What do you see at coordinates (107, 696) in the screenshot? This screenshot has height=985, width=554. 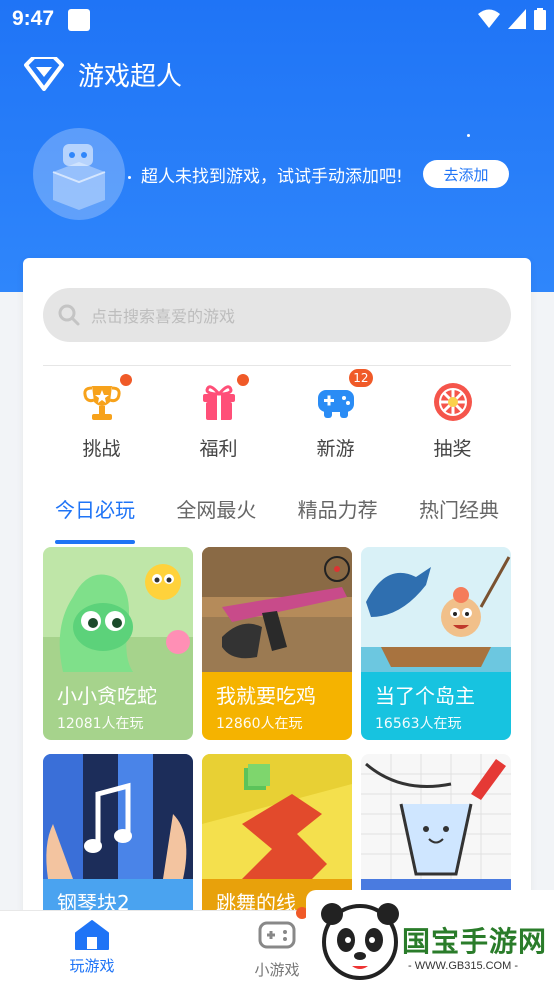 I see `game-name: 小小贪吃蛇` at bounding box center [107, 696].